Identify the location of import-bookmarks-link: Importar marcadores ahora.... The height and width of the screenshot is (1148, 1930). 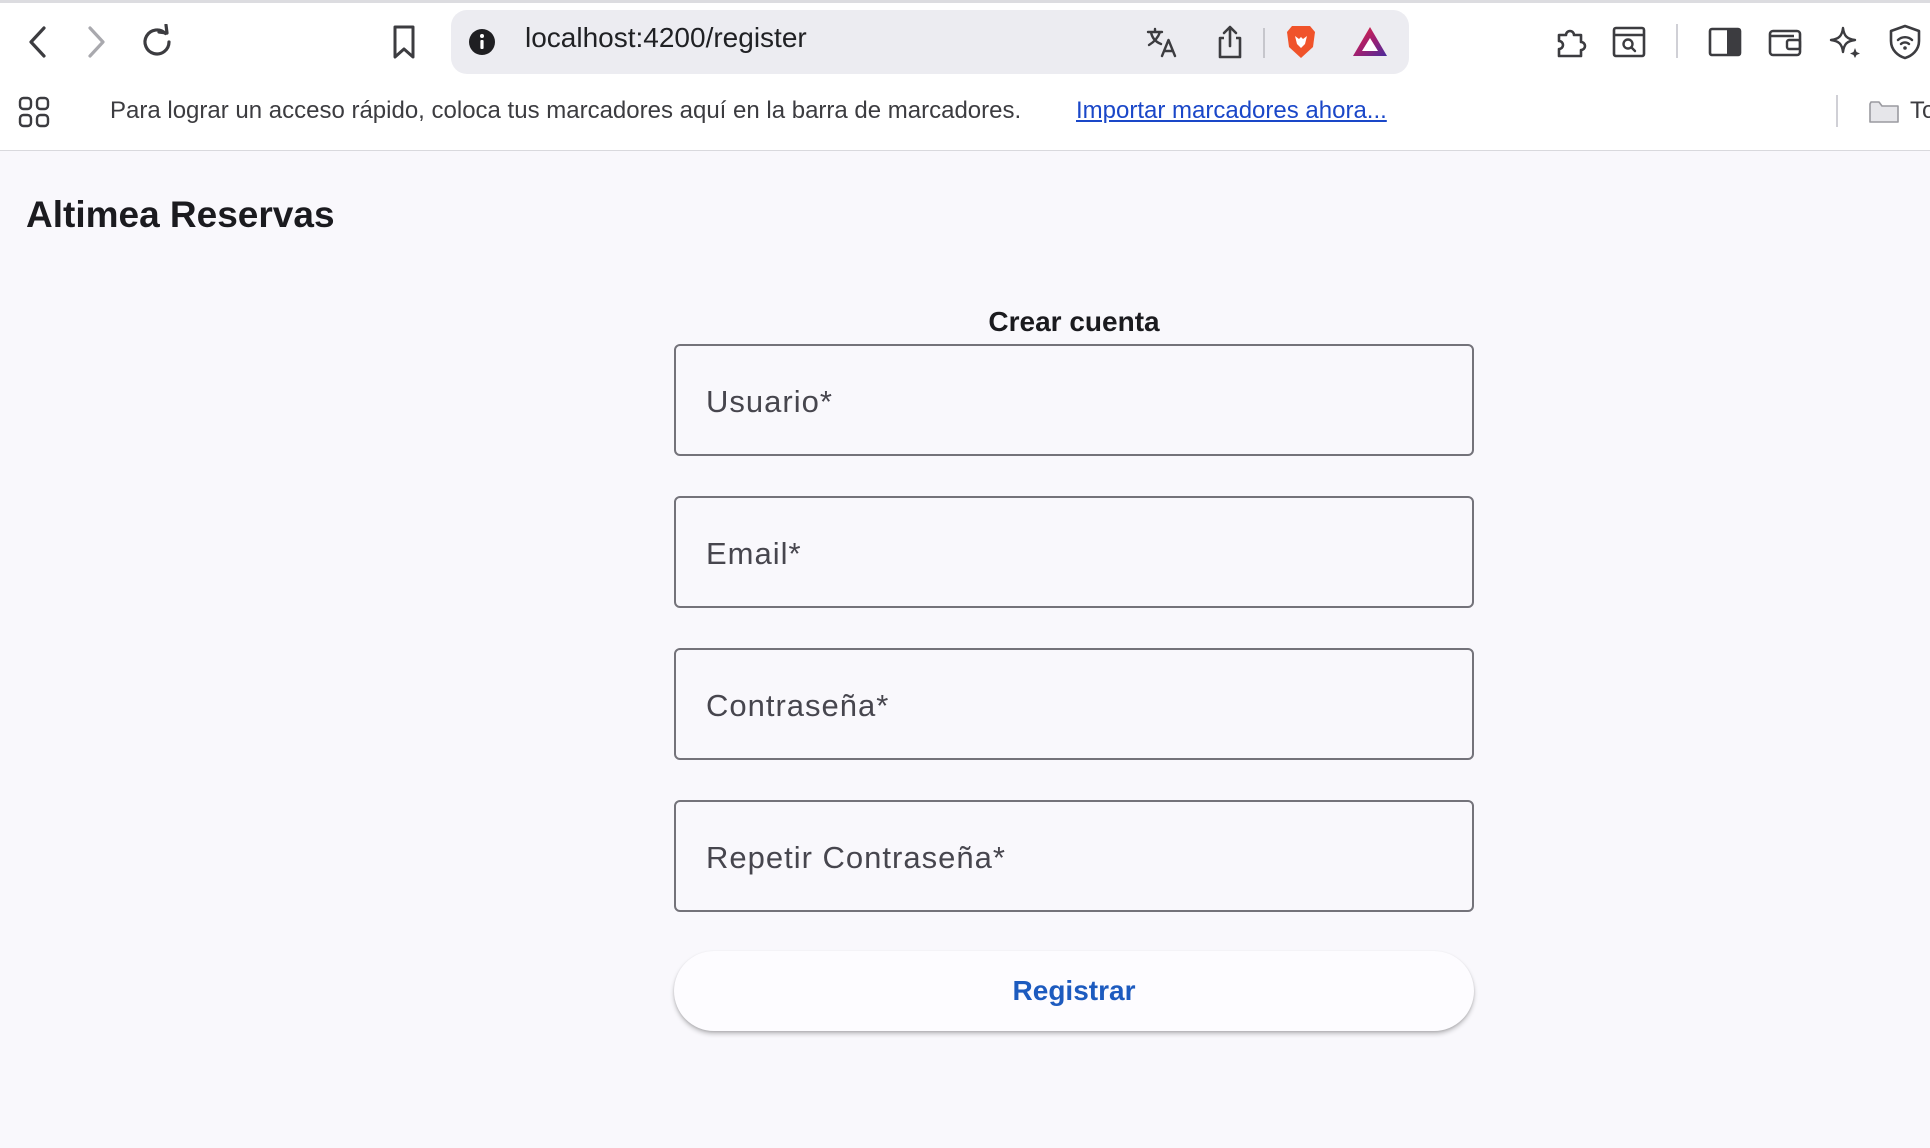
(1231, 111).